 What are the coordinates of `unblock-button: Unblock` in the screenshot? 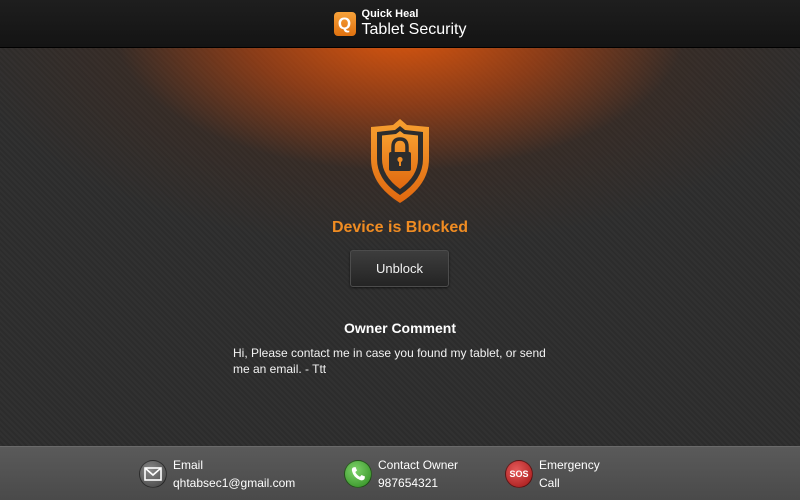 It's located at (399, 268).